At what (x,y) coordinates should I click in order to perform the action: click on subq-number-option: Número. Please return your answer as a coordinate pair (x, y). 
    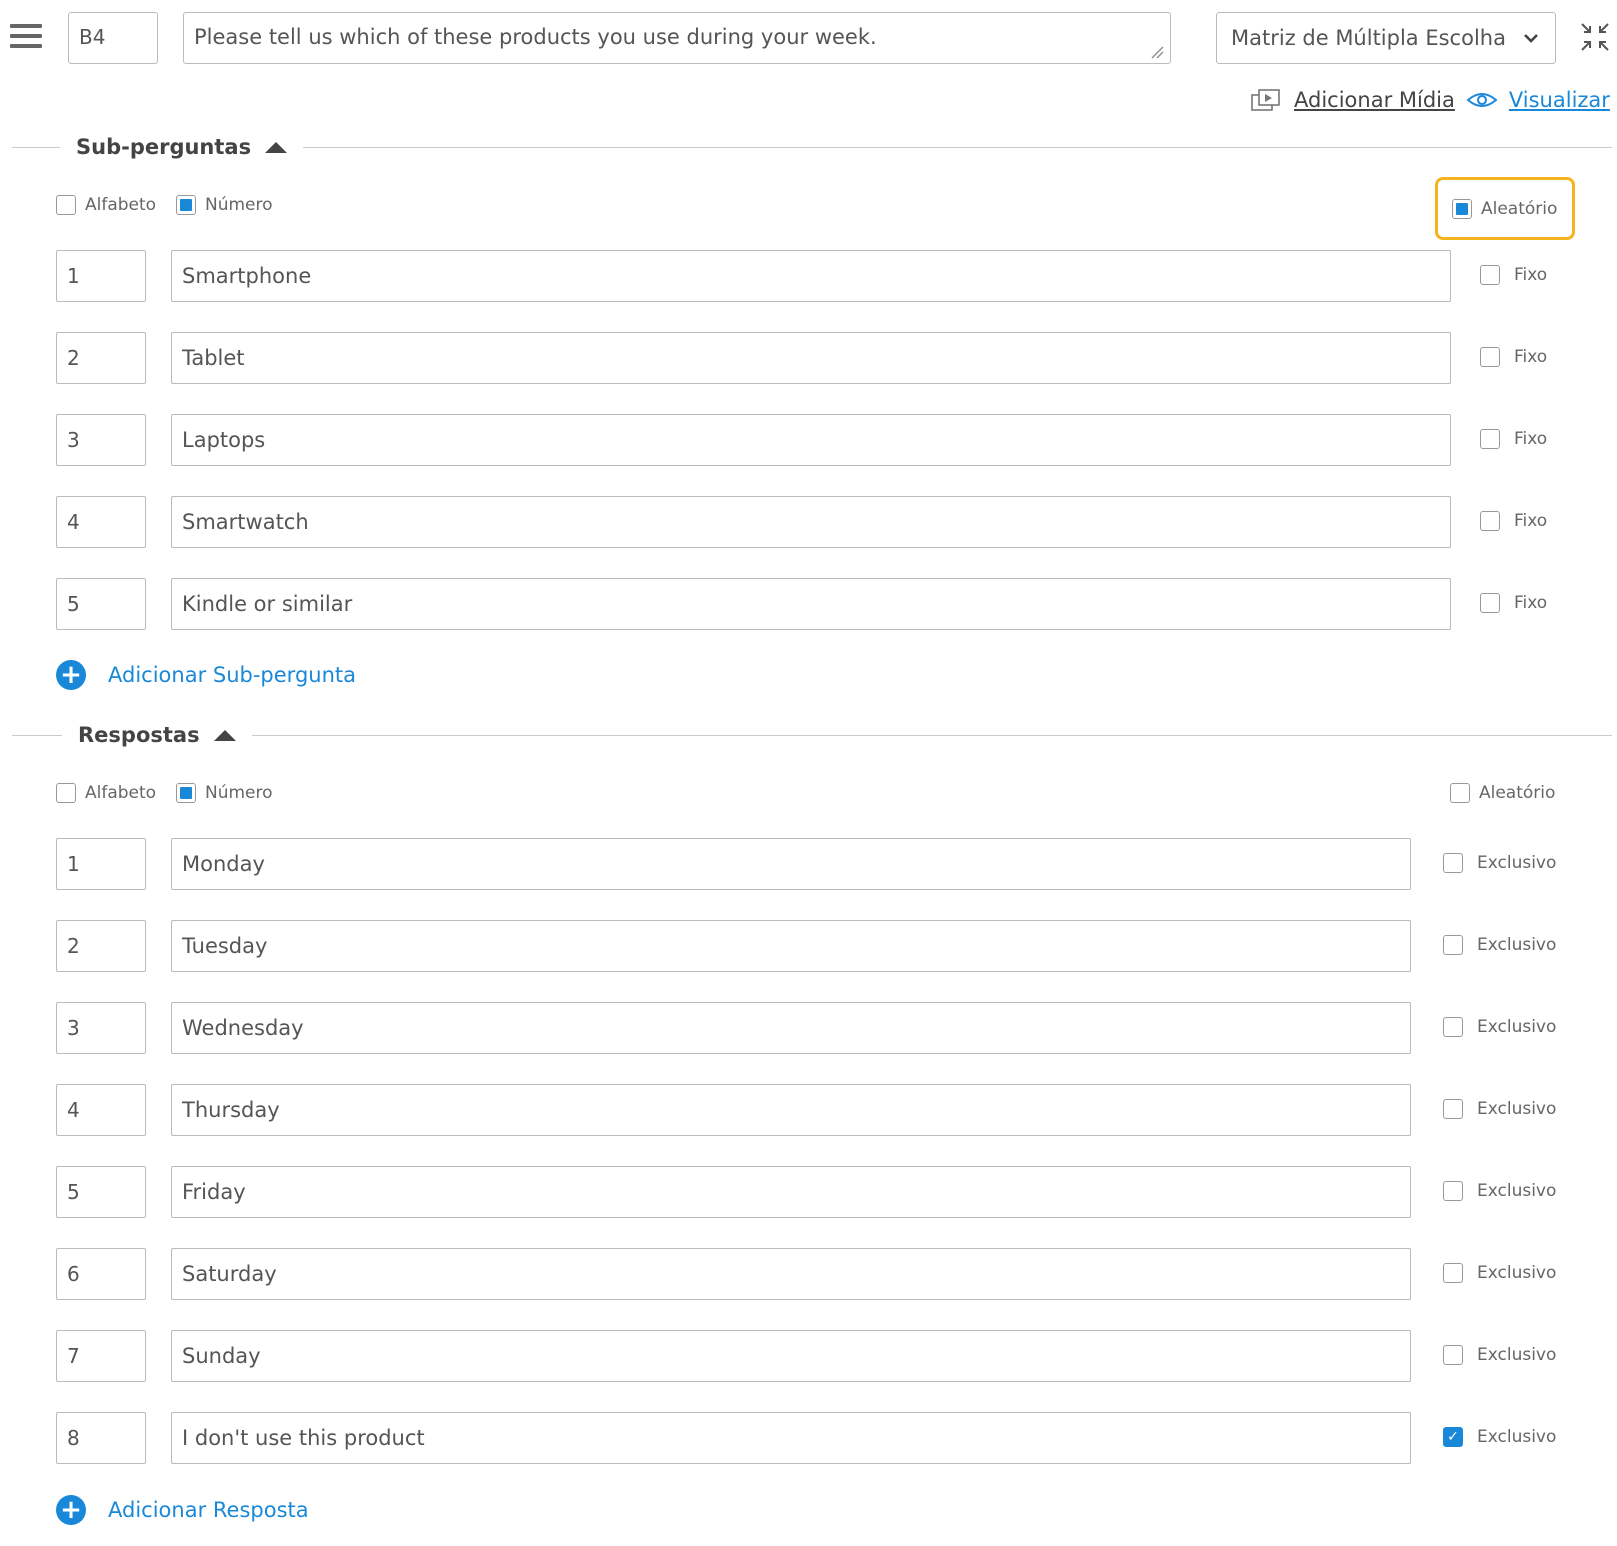
    Looking at the image, I should click on (224, 205).